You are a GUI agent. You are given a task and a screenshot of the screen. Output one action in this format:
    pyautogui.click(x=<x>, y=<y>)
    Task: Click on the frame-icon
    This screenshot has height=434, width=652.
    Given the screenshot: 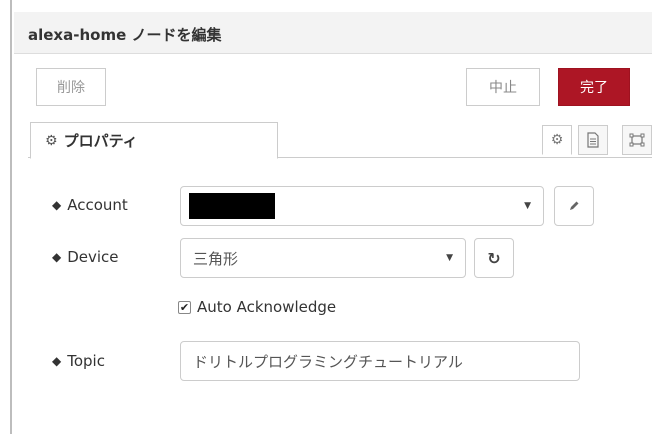 What is the action you would take?
    pyautogui.click(x=637, y=140)
    